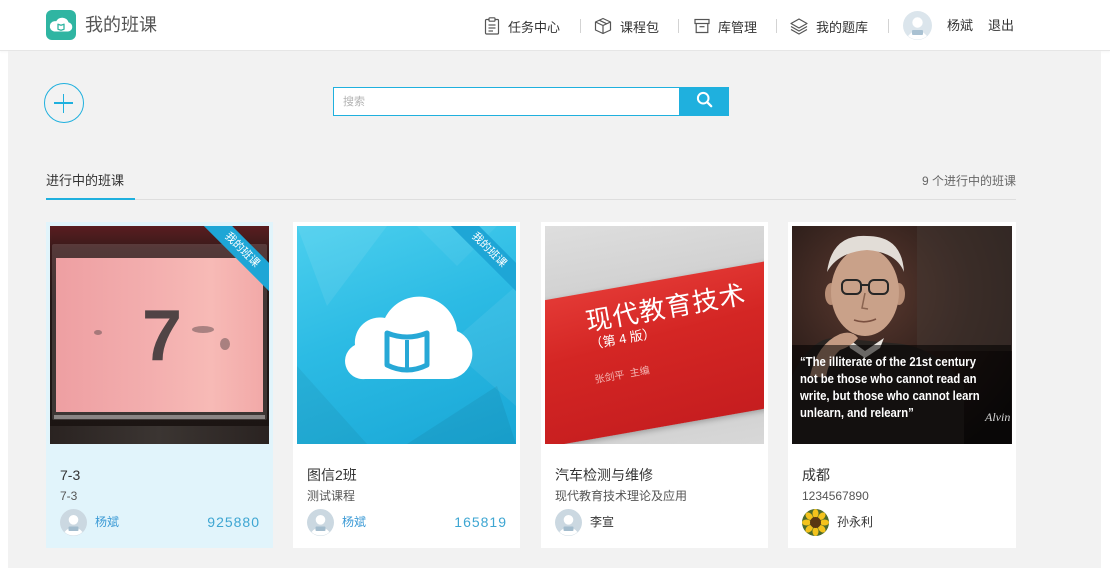 Image resolution: width=1110 pixels, height=568 pixels. Describe the element at coordinates (816, 475) in the screenshot. I see `class-title: 成都` at that location.